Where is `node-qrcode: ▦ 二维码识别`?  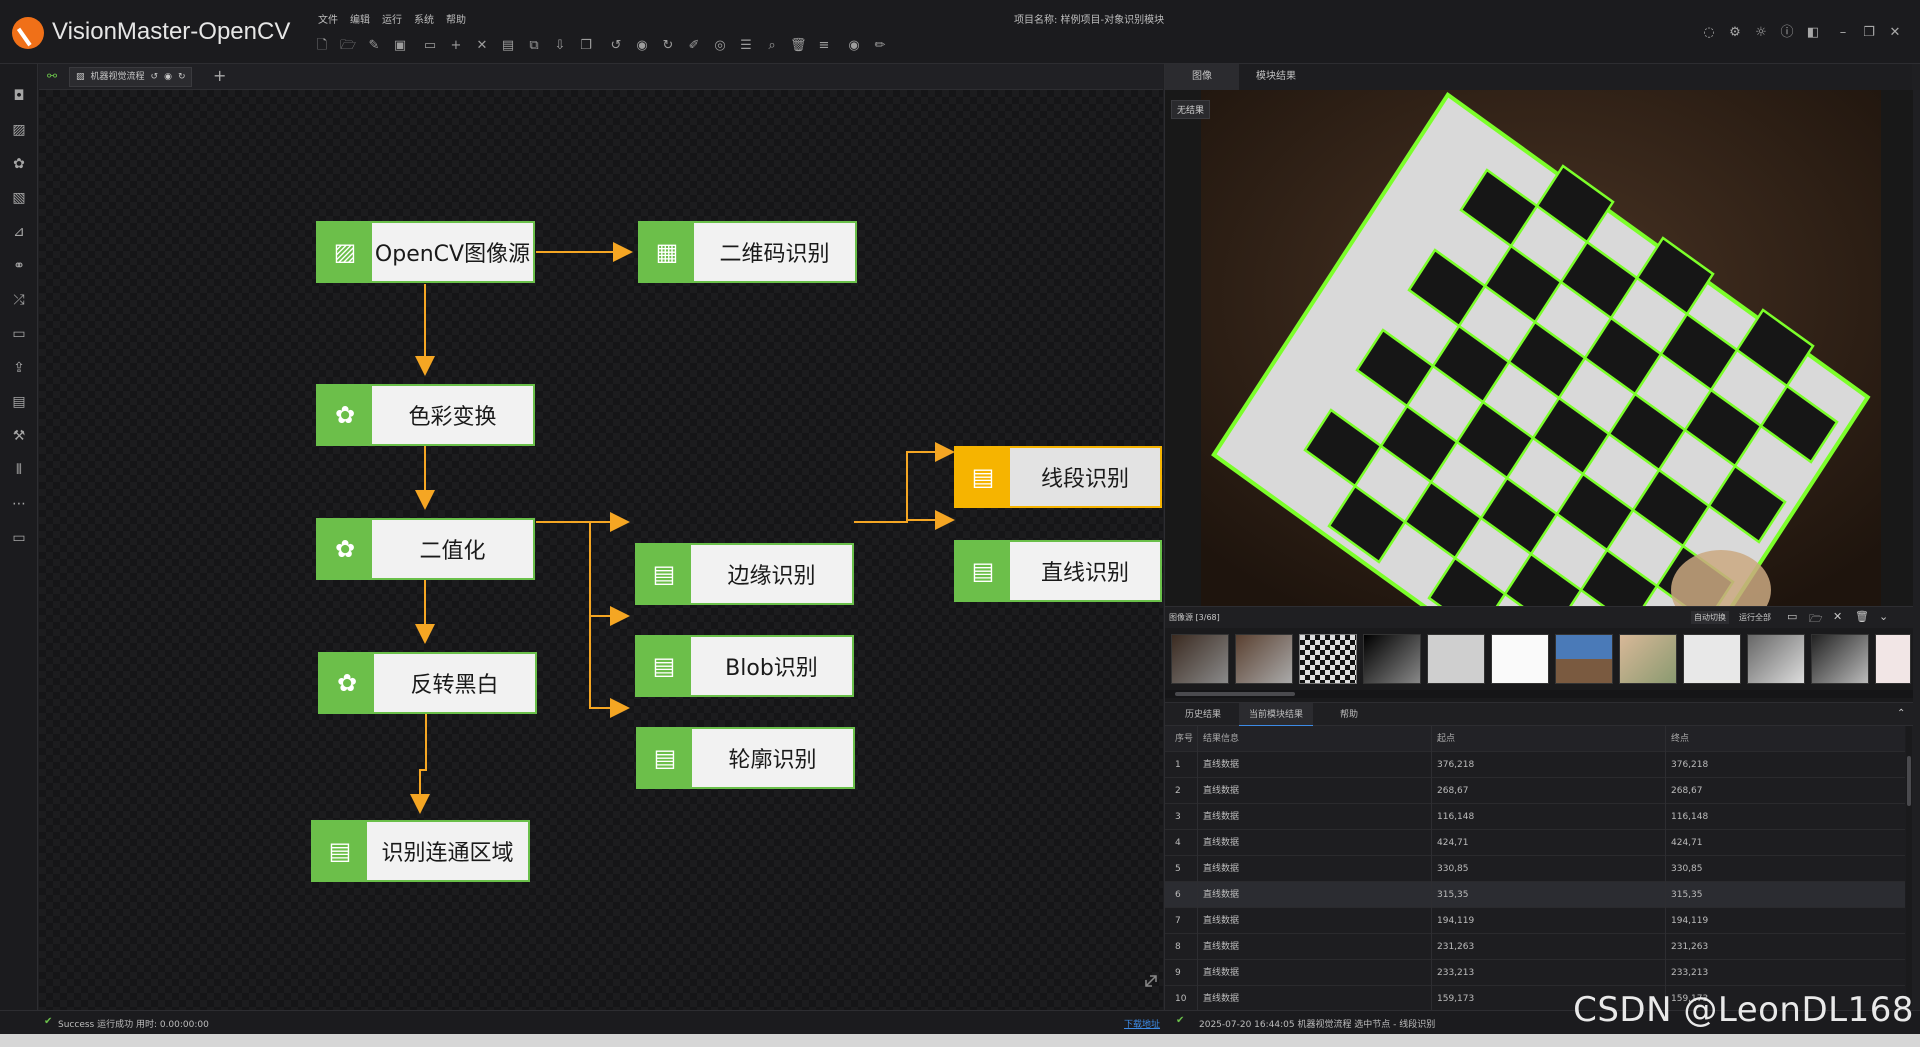 node-qrcode: ▦ 二维码识别 is located at coordinates (747, 252).